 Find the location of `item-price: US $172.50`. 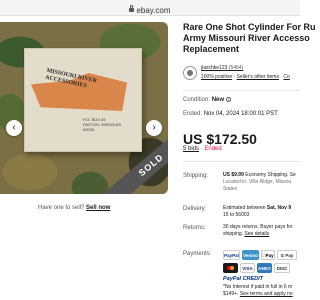

item-price: US $172.50 is located at coordinates (220, 139).